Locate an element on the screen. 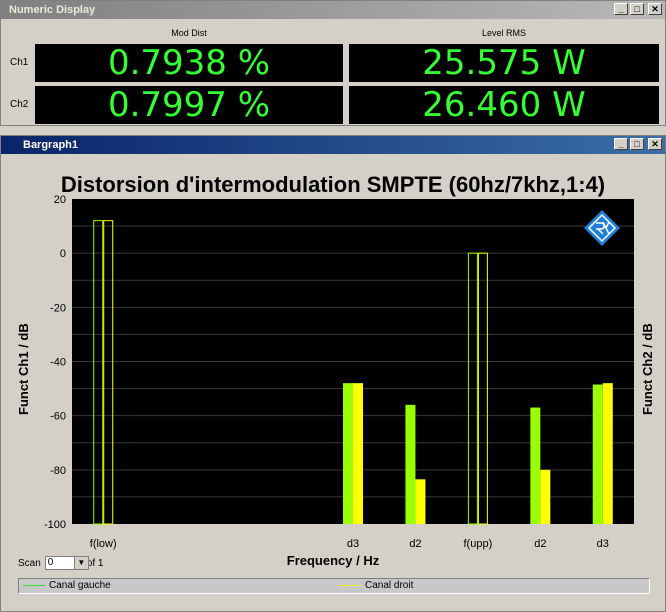  scan-label: Scan is located at coordinates (29, 563).